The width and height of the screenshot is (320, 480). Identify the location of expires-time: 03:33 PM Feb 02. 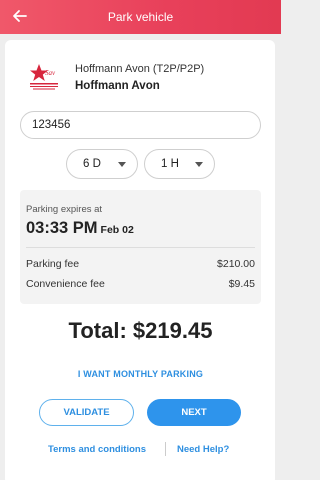
(80, 228).